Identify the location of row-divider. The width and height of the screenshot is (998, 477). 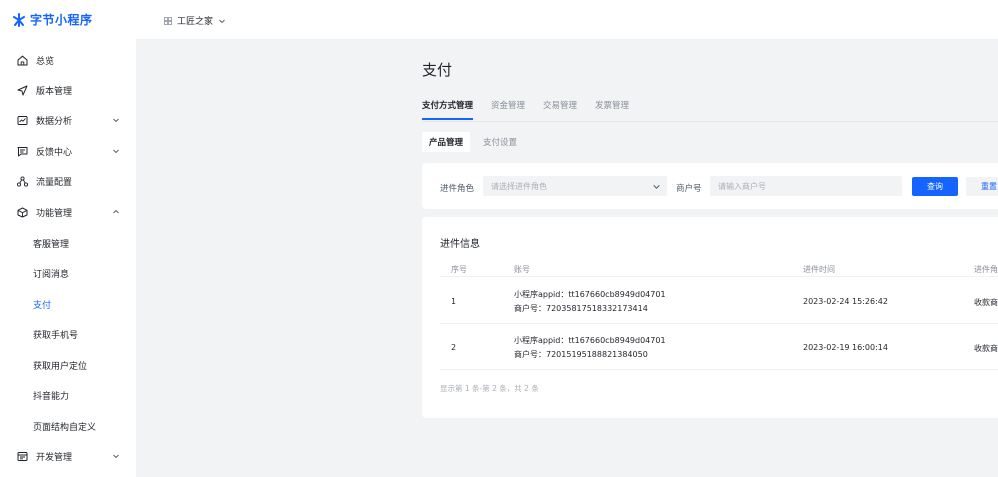
(719, 369).